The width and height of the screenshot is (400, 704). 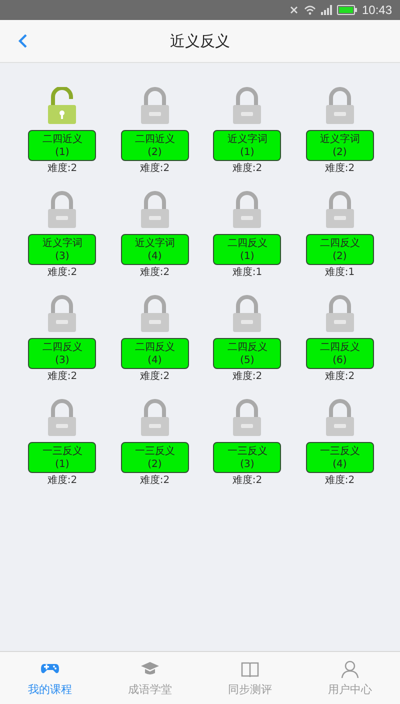 I want to click on lesson-button: 二四反义 (3), so click(x=62, y=353).